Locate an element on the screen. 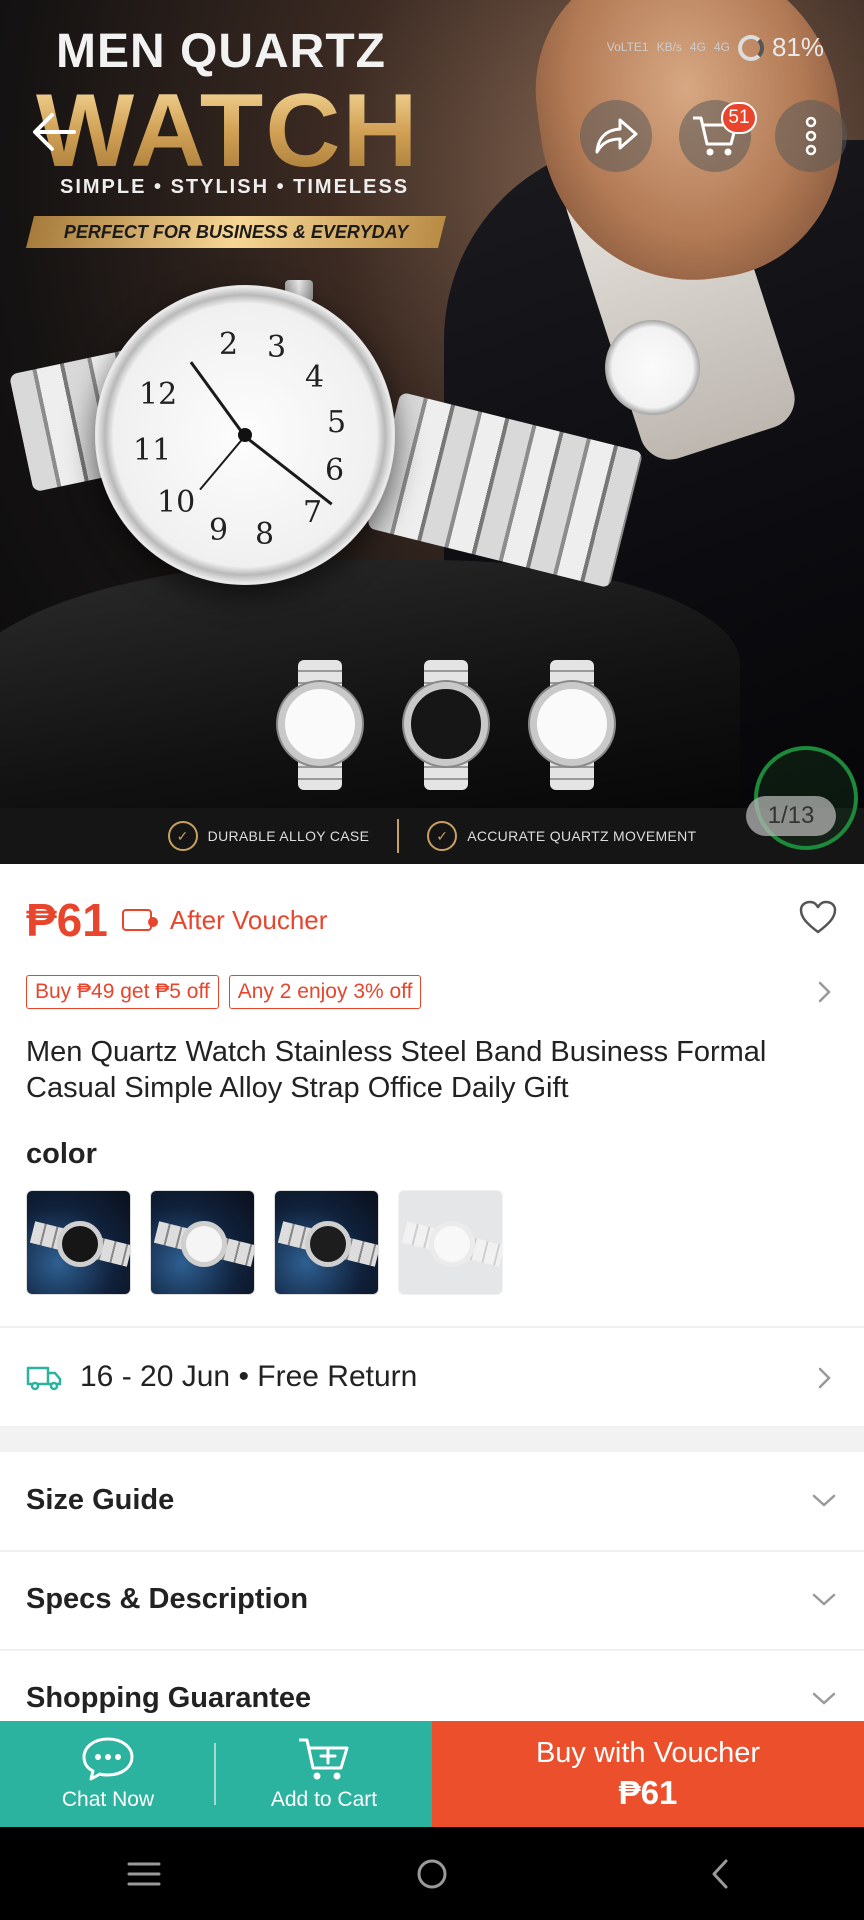  after-voucher-label: After Voucher is located at coordinates (248, 919).